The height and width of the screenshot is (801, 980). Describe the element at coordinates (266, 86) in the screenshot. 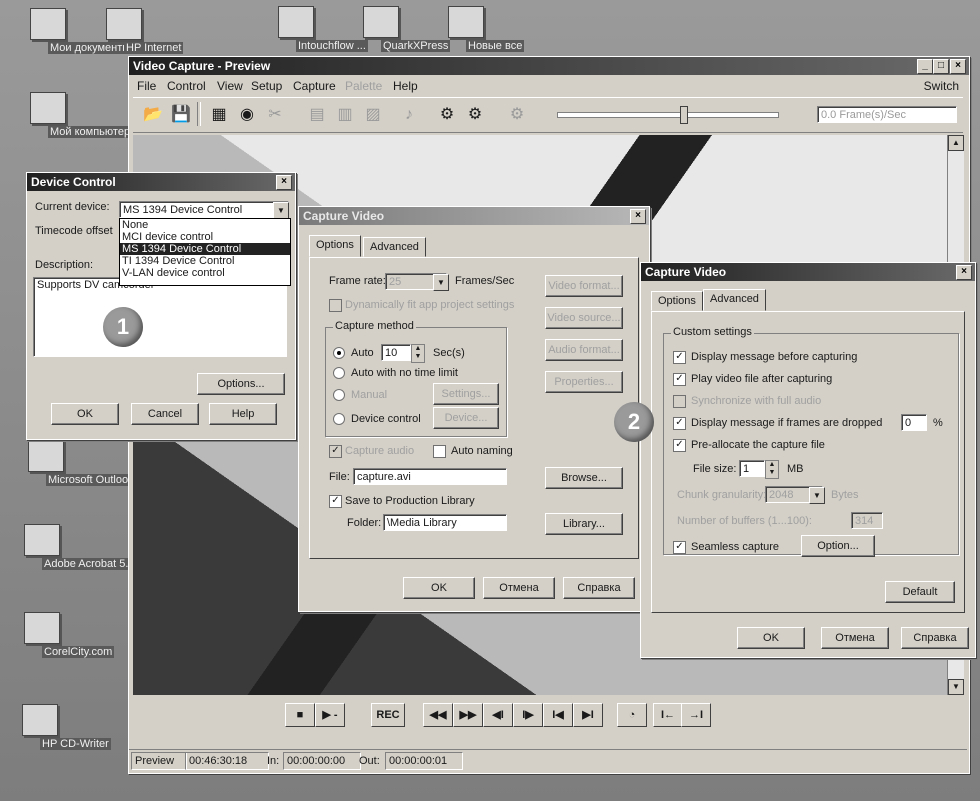

I see `menu-setup: Setup` at that location.